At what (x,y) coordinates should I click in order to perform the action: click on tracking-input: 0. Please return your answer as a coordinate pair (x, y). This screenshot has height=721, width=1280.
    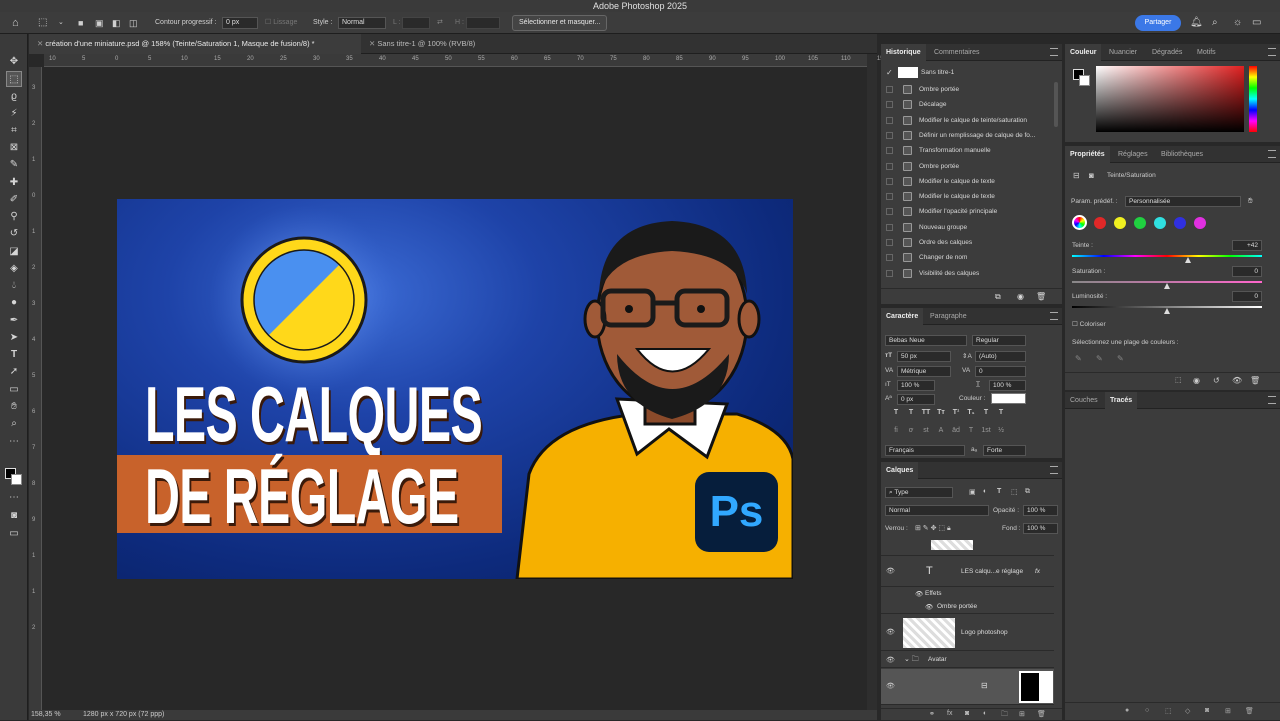
    Looking at the image, I should click on (1000, 371).